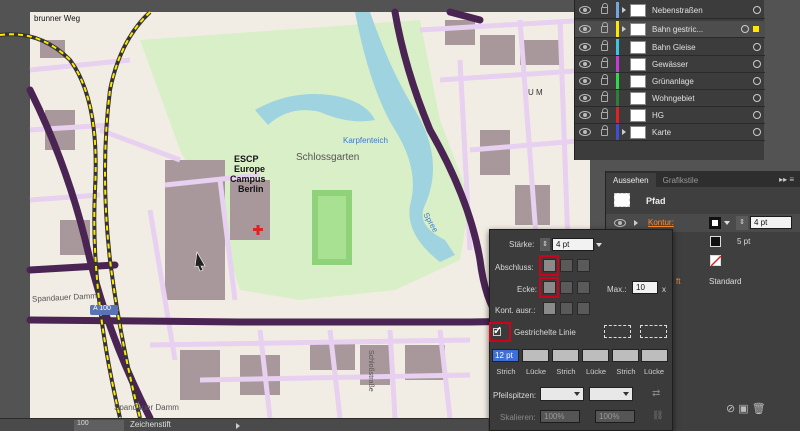 Image resolution: width=800 pixels, height=431 pixels. What do you see at coordinates (678, 281) in the screenshot?
I see `fill-label-partial: ft` at bounding box center [678, 281].